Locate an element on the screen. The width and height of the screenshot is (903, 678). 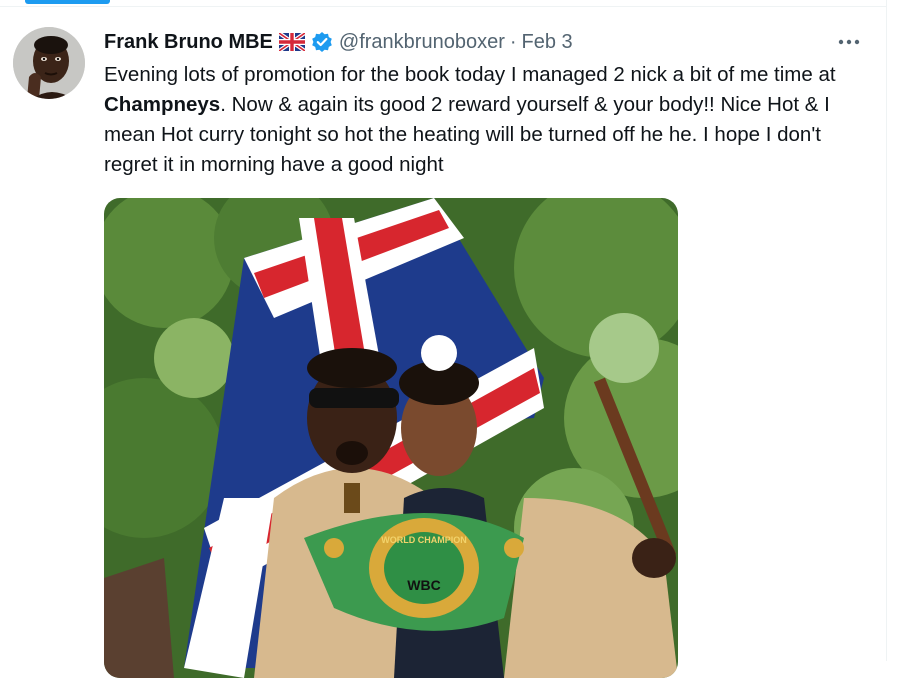
uk-flag-icon is located at coordinates (292, 42).